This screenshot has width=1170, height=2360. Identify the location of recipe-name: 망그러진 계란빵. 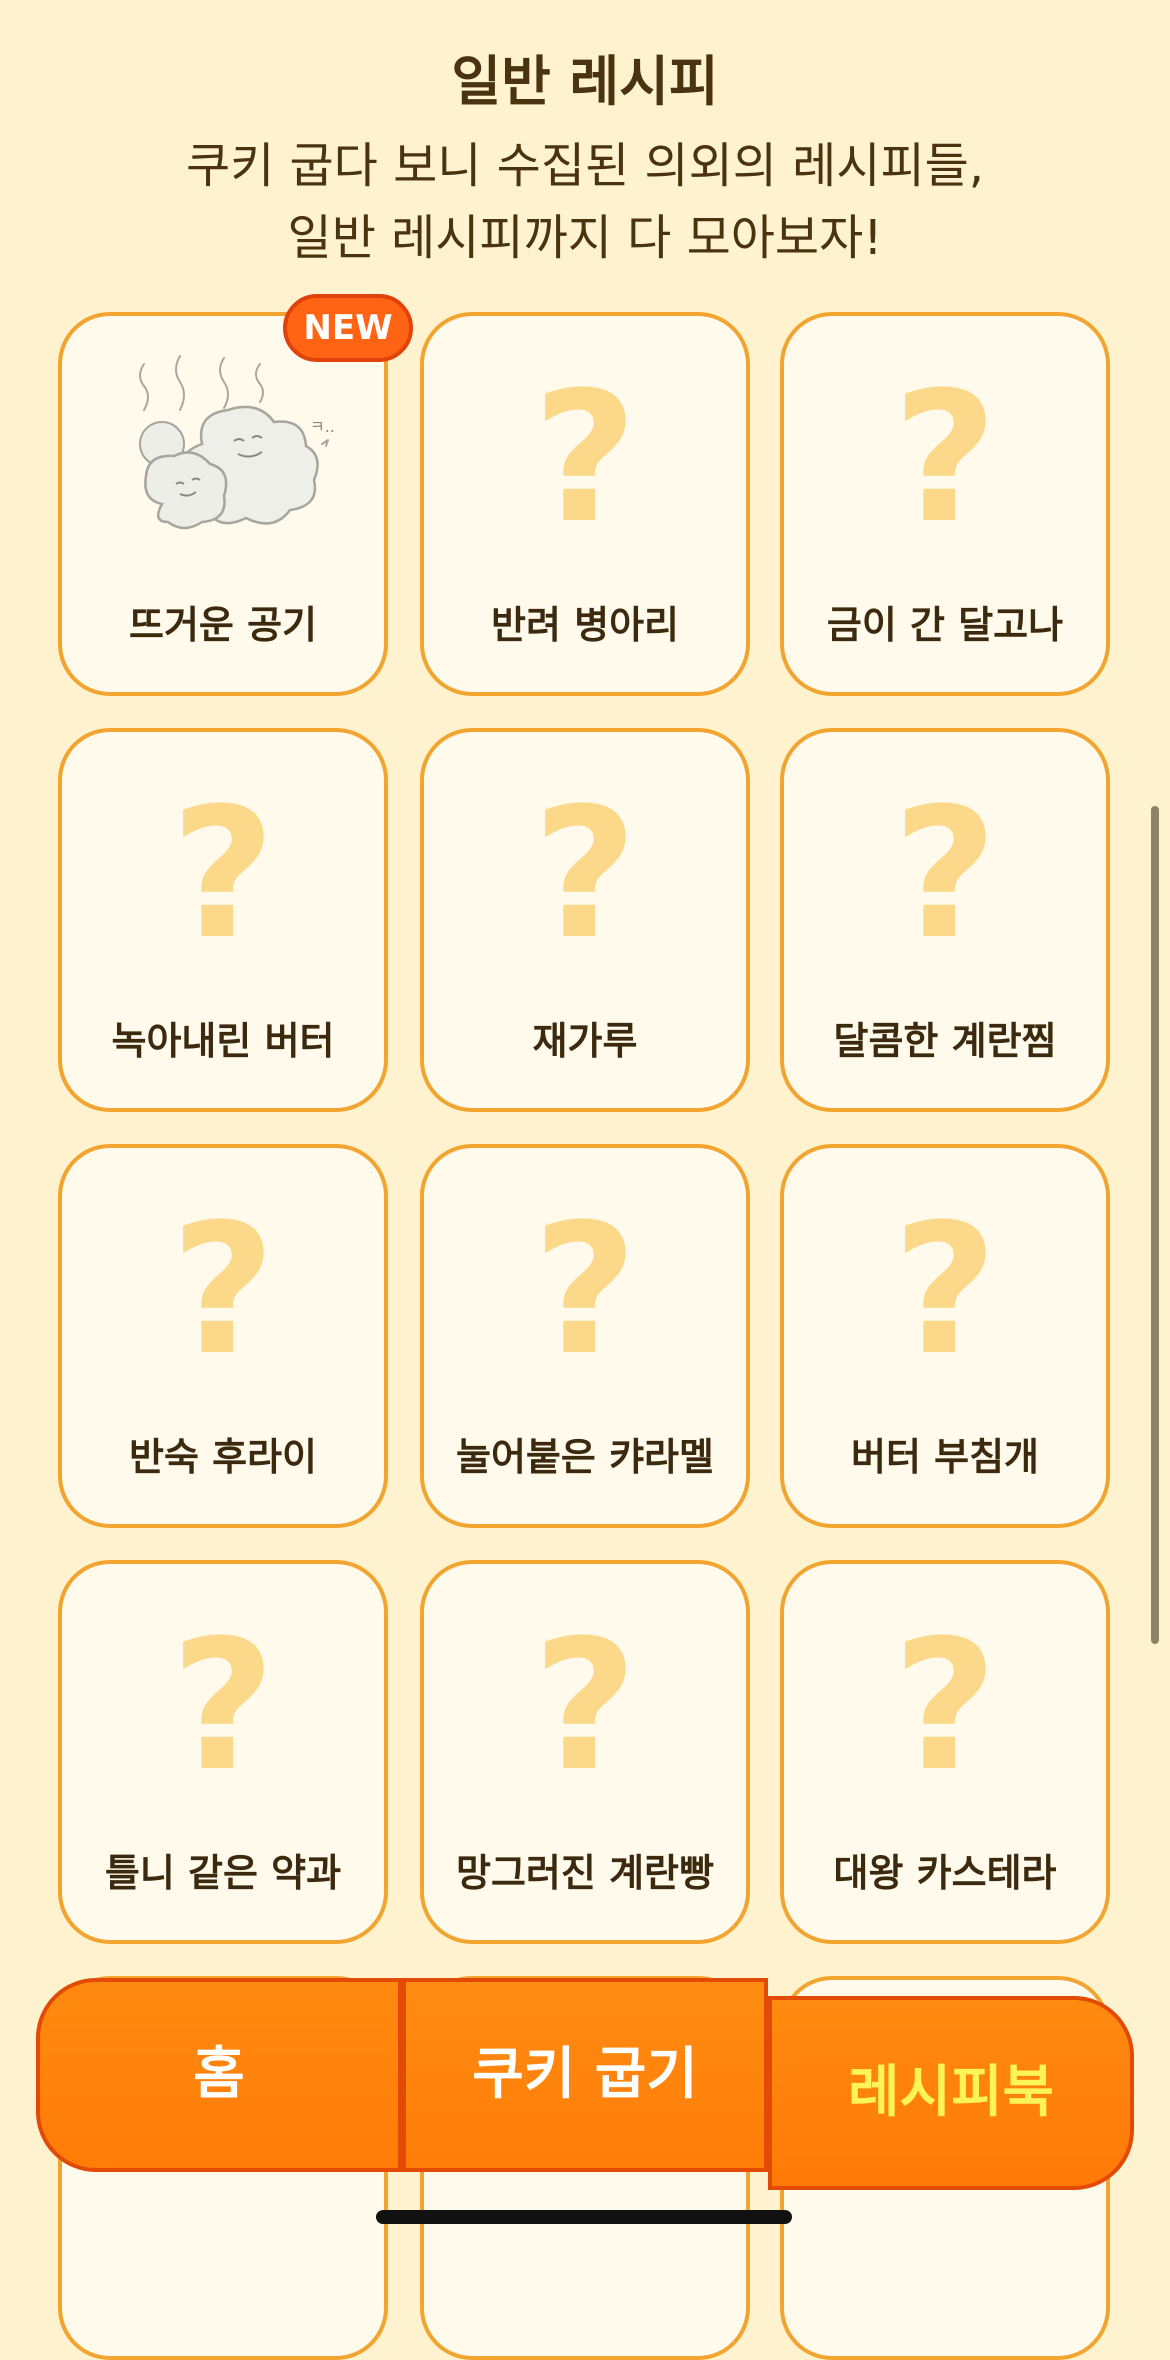
(585, 1873).